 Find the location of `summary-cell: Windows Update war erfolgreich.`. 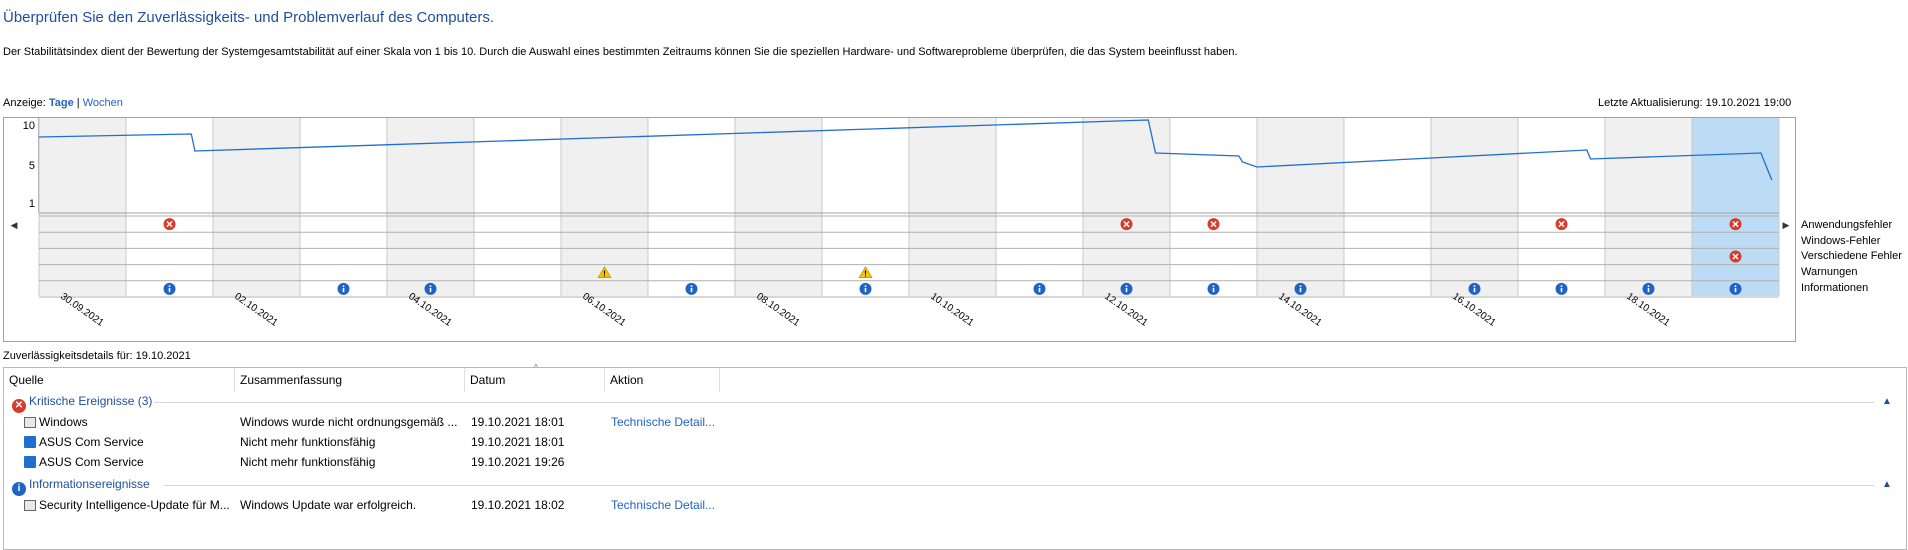

summary-cell: Windows Update war erfolgreich. is located at coordinates (328, 505).